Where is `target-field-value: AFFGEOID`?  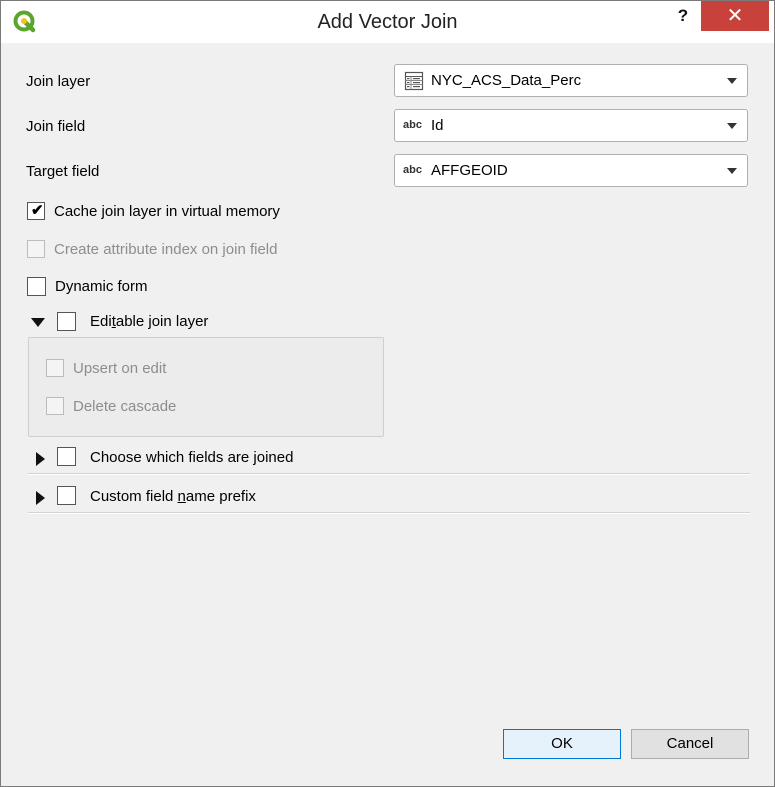
target-field-value: AFFGEOID is located at coordinates (469, 170).